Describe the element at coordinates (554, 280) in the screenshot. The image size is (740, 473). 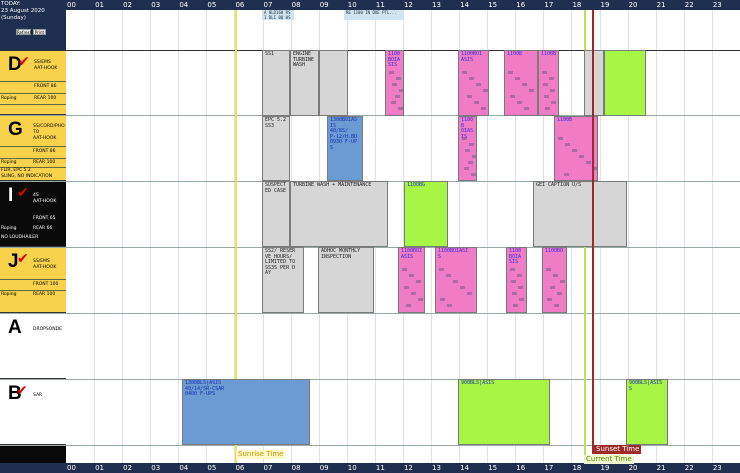
I see `schedule-event: 1100BO` at that location.